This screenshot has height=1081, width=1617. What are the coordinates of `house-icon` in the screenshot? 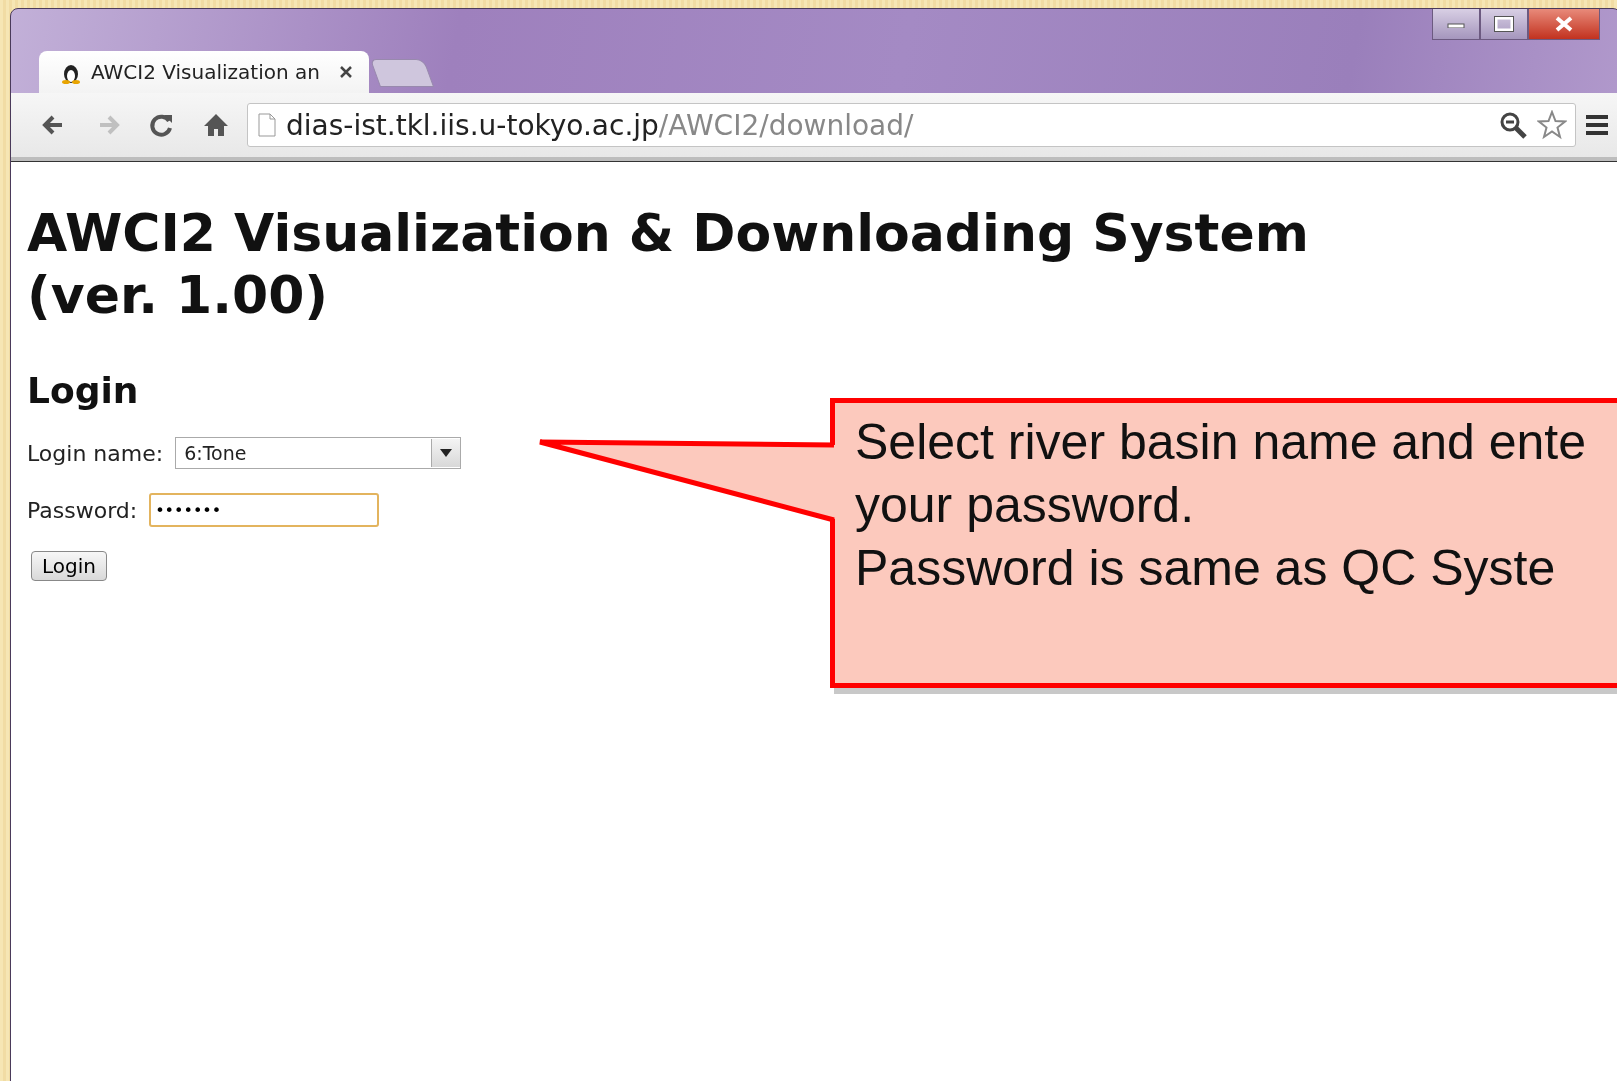 It's located at (216, 125).